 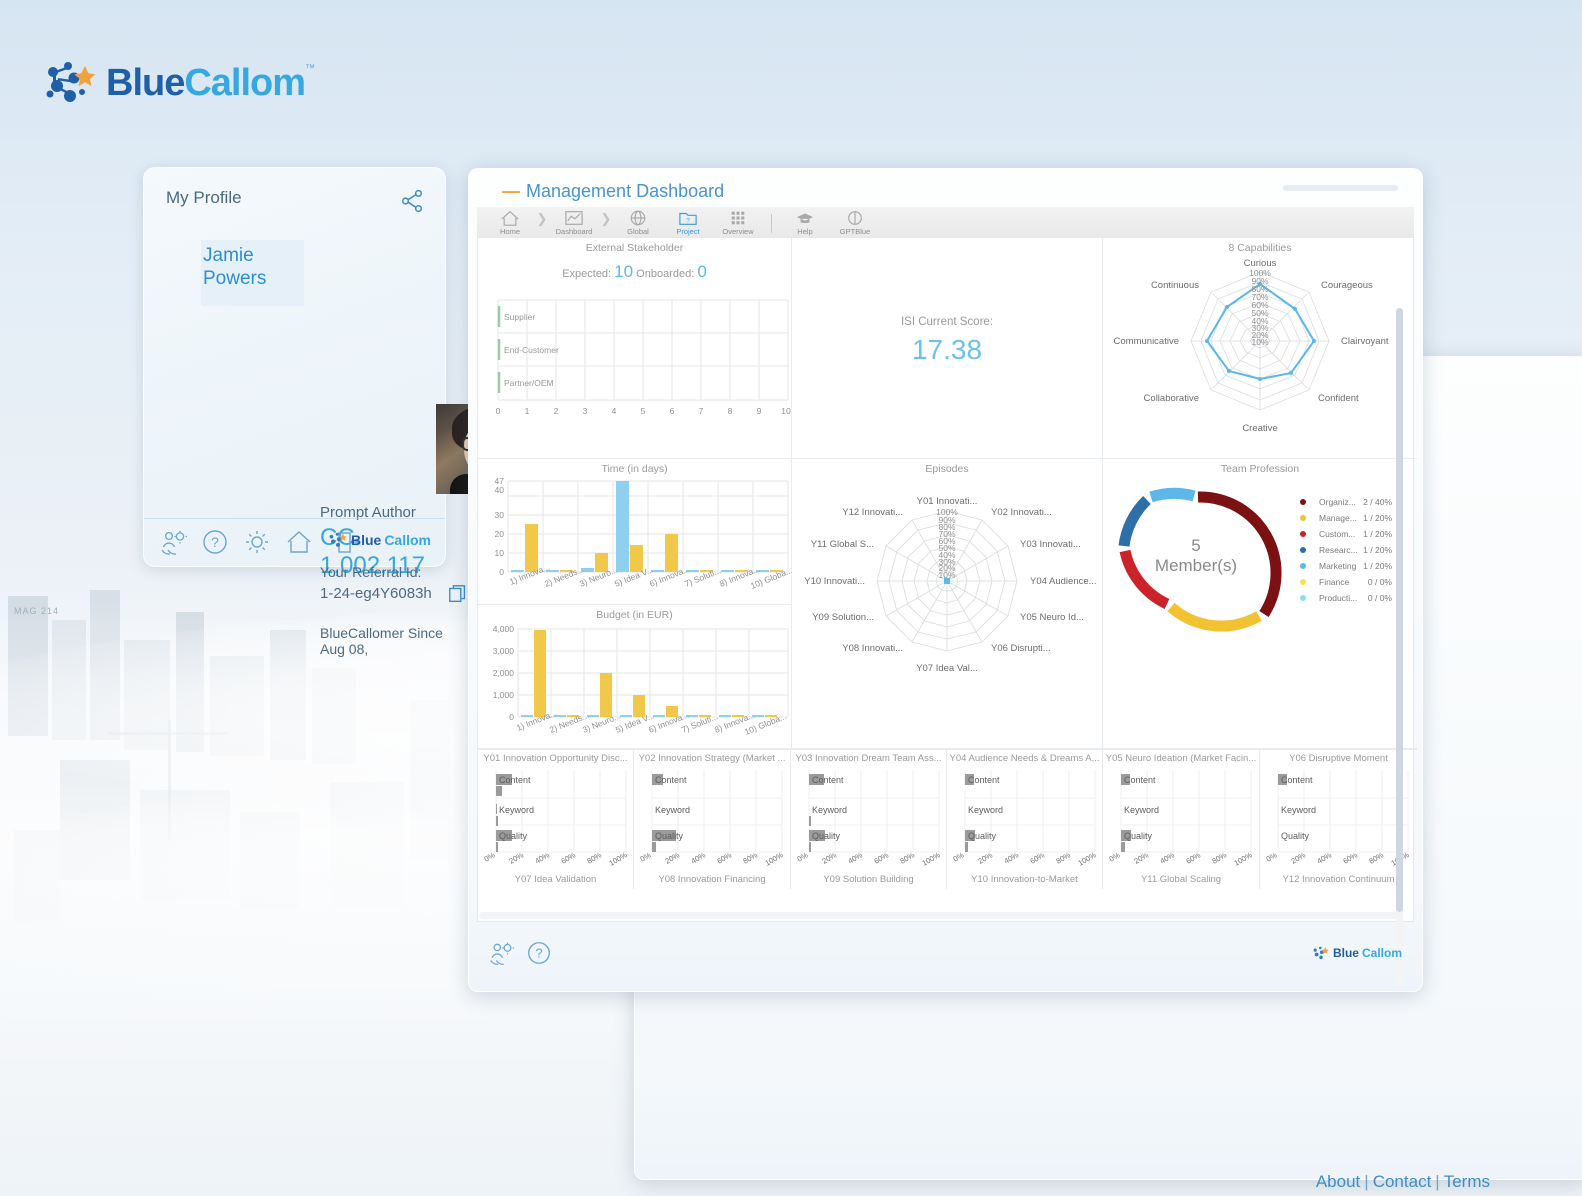 I want to click on x-axis-ticks: 0 1 2 3 4 5 6 7 8 9 10, so click(x=643, y=411).